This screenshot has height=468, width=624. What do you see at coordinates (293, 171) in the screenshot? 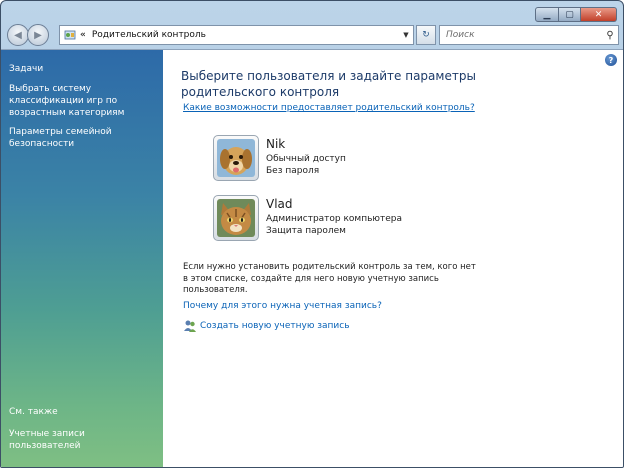
I see `user-password-status: Без пароля` at bounding box center [293, 171].